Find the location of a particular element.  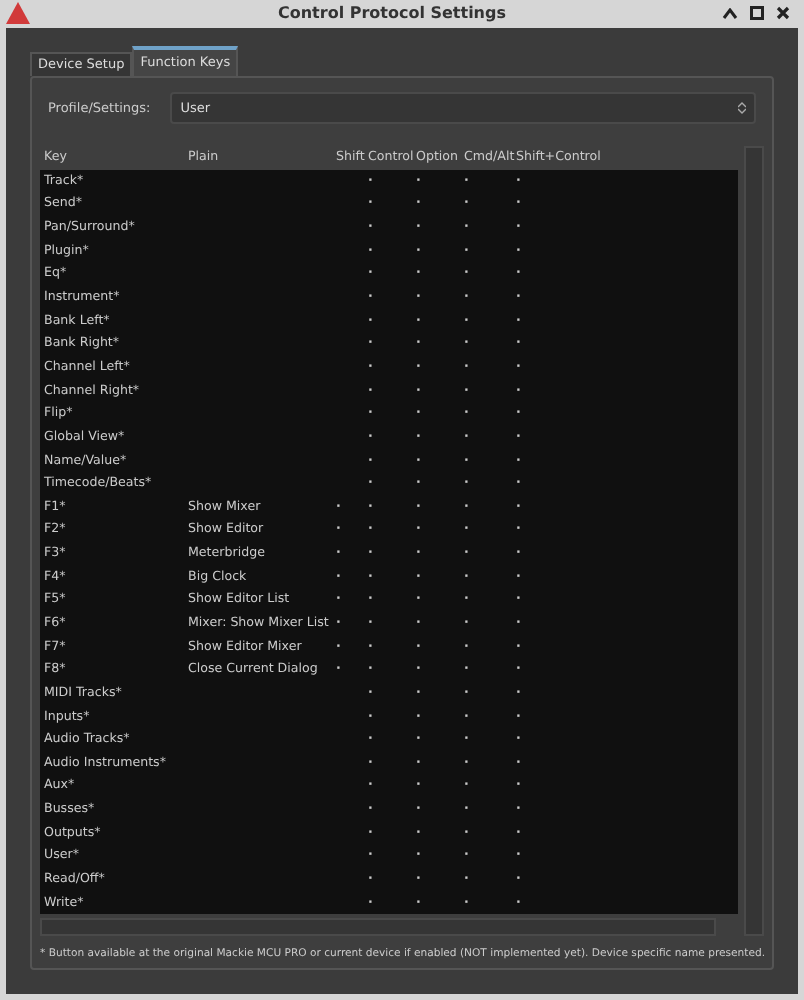

close-icon is located at coordinates (783, 13).